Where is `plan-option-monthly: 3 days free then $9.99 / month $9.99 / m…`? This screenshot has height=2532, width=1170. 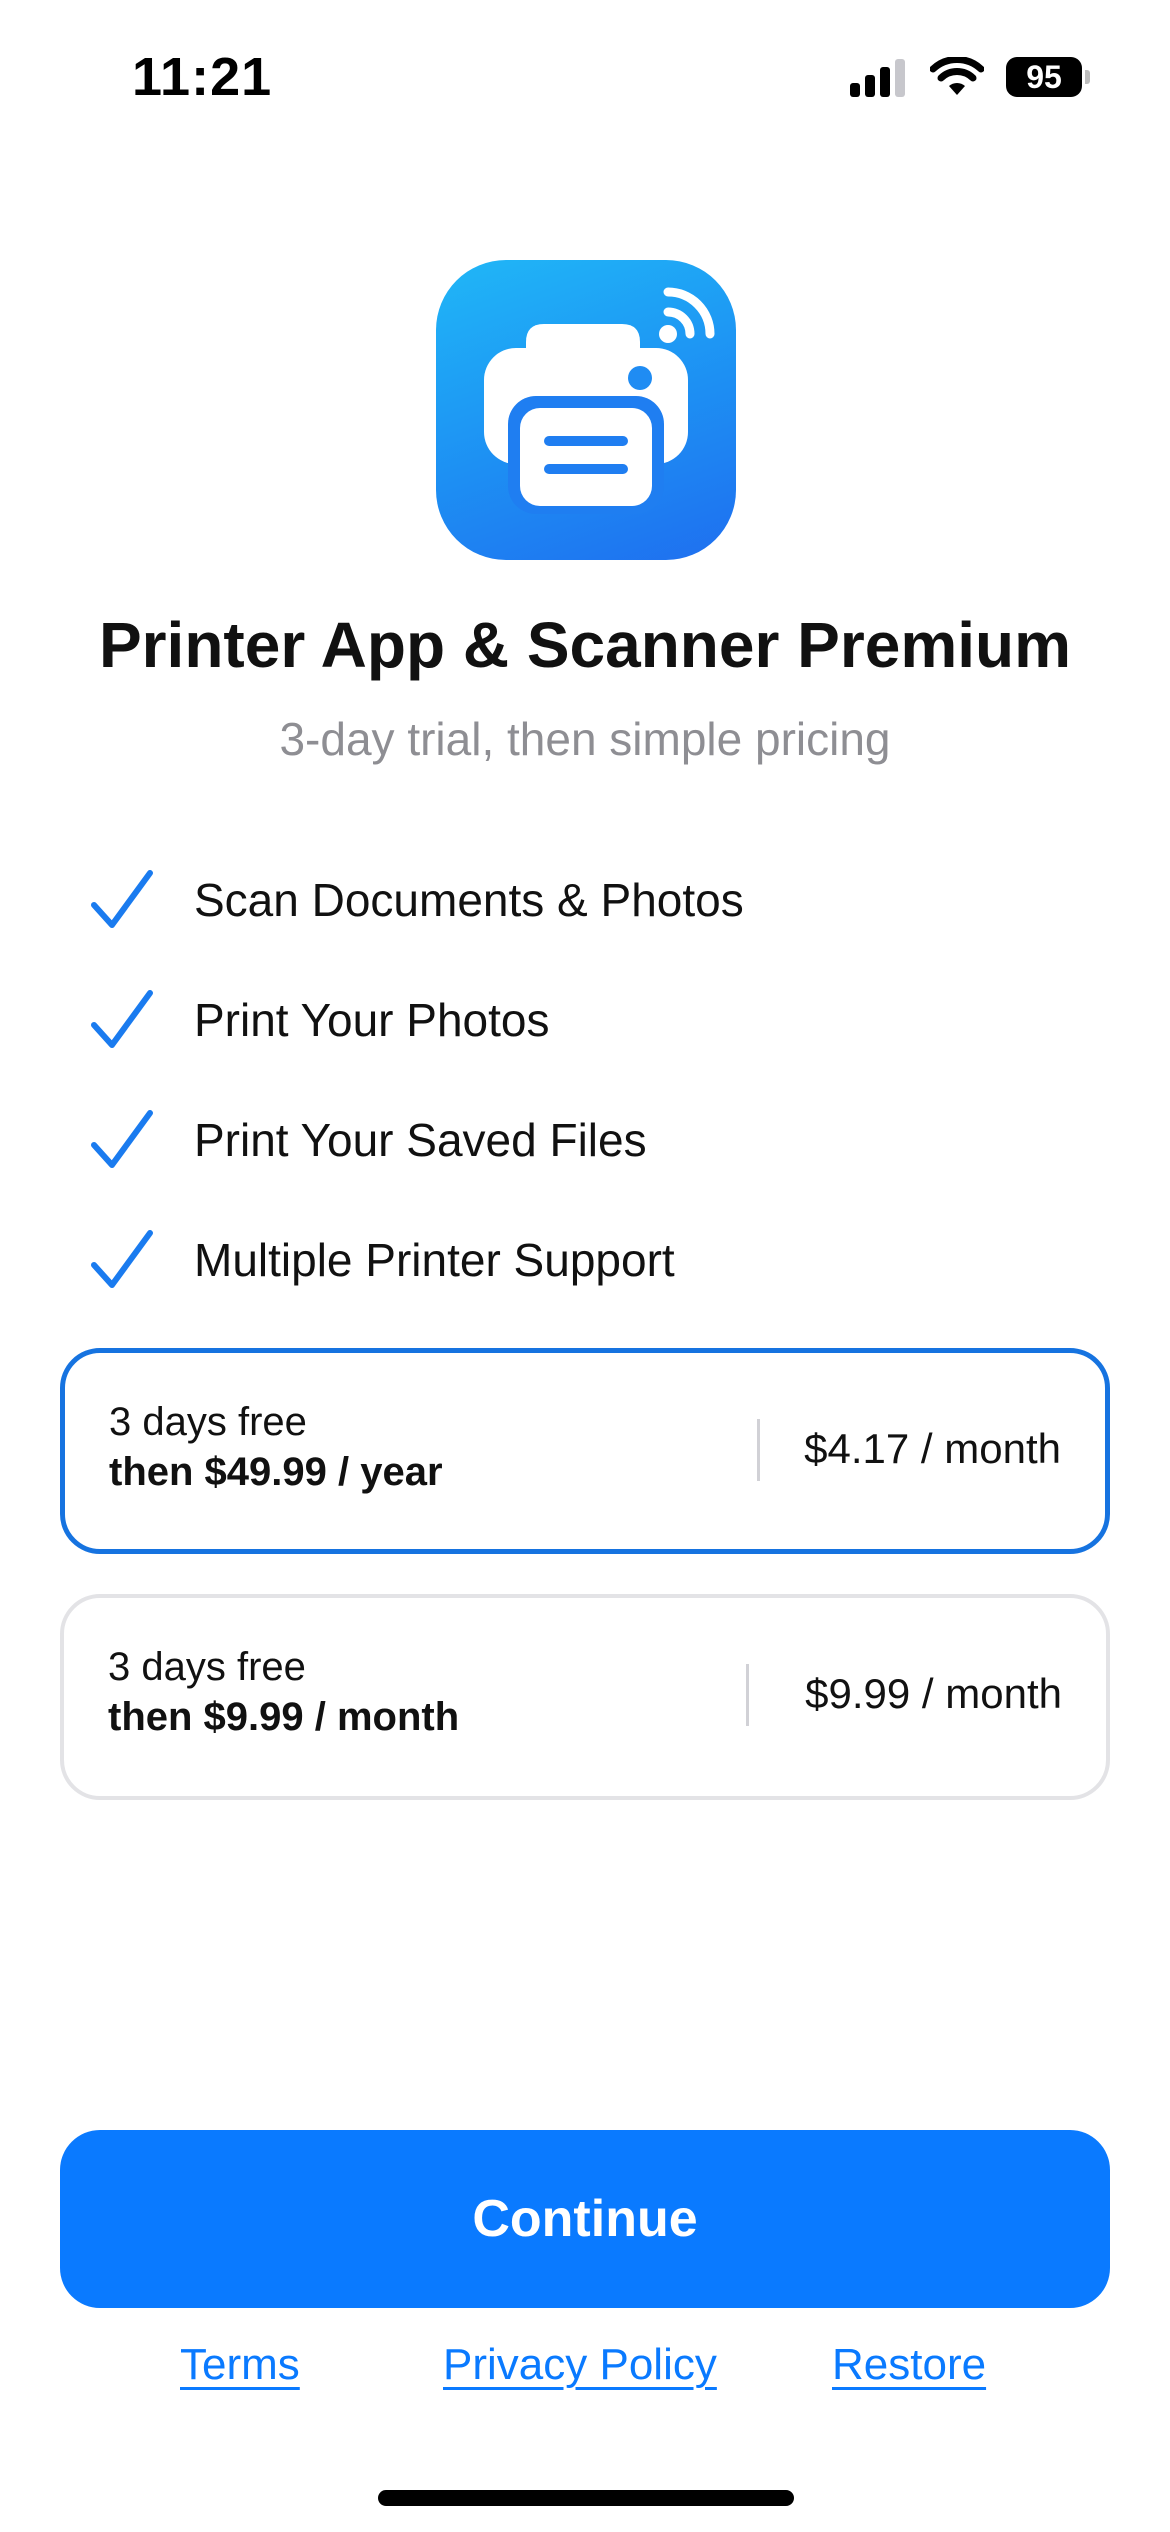 plan-option-monthly: 3 days free then $9.99 / month $9.99 / m… is located at coordinates (585, 1697).